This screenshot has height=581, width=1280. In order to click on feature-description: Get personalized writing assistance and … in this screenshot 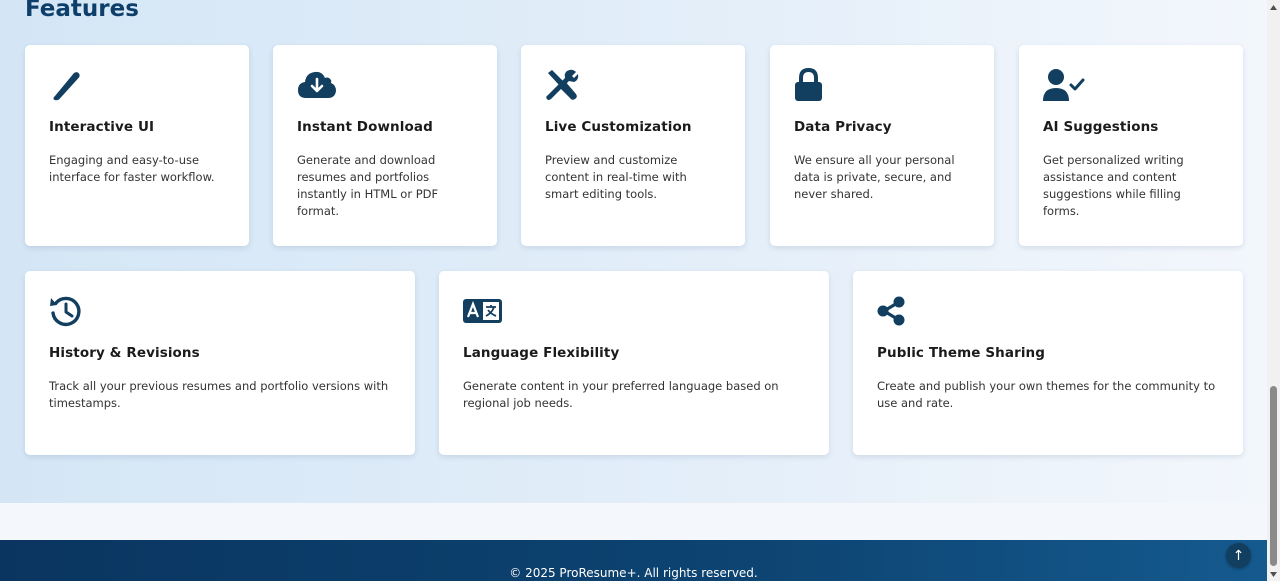, I will do `click(1113, 185)`.